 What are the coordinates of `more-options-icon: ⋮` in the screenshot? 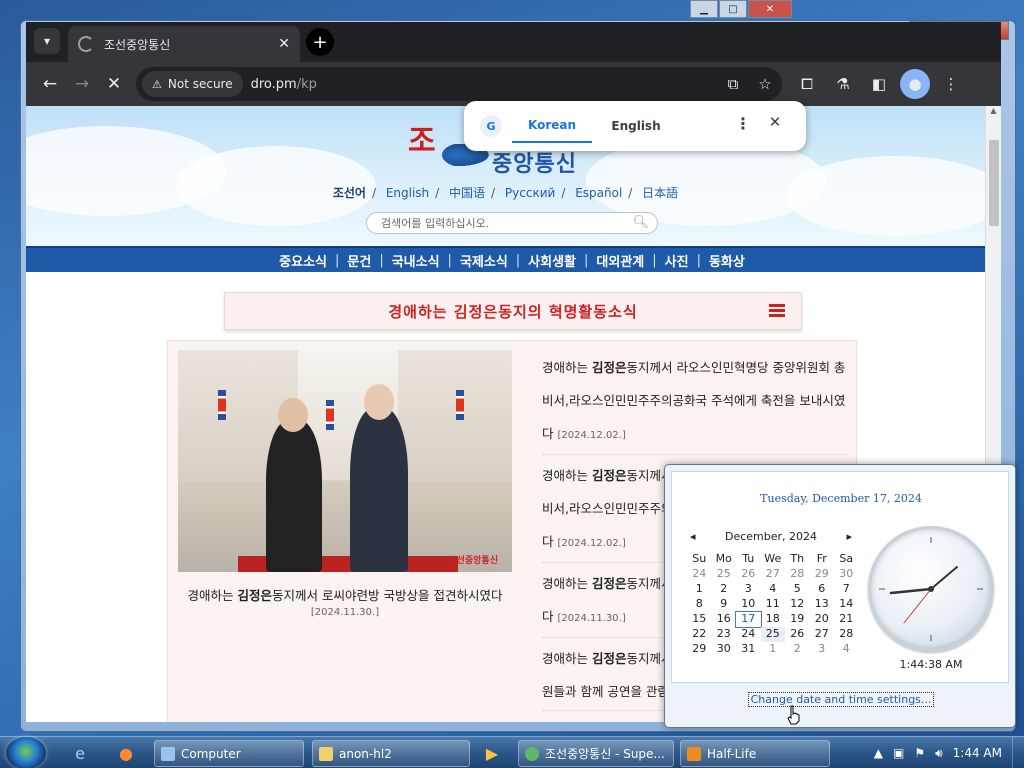 It's located at (743, 125).